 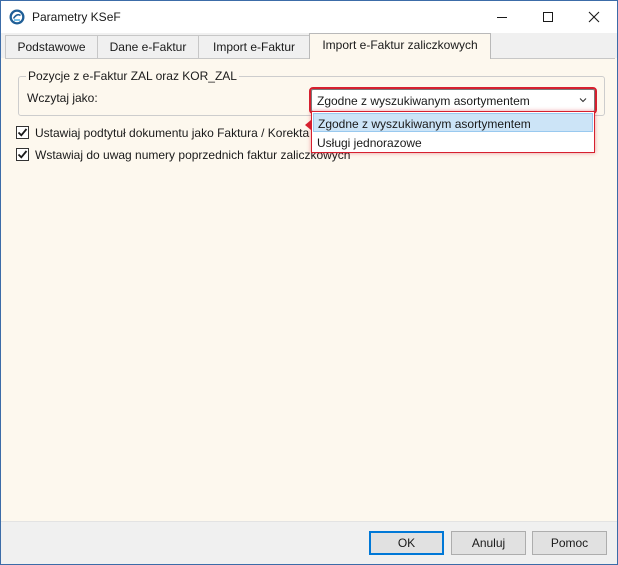 What do you see at coordinates (308, 125) in the screenshot?
I see `callout-pointer` at bounding box center [308, 125].